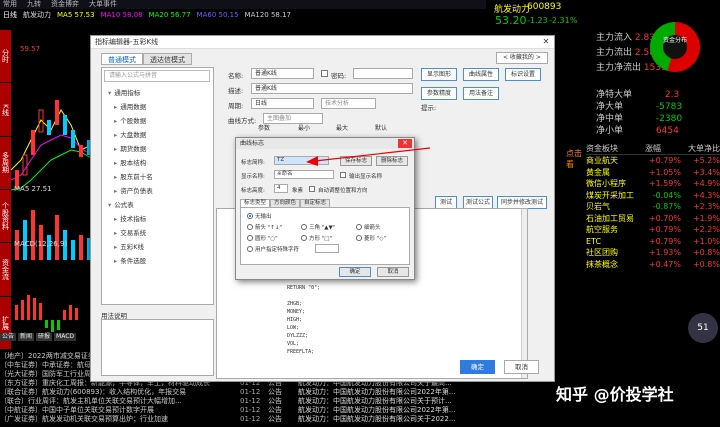 The image size is (720, 427). I want to click on watermark-badge: 51, so click(703, 328).